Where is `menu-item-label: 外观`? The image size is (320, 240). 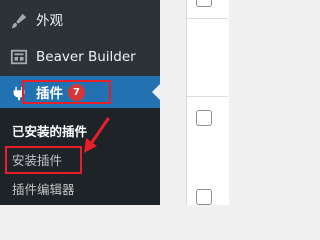 menu-item-label: 外观 is located at coordinates (49, 21).